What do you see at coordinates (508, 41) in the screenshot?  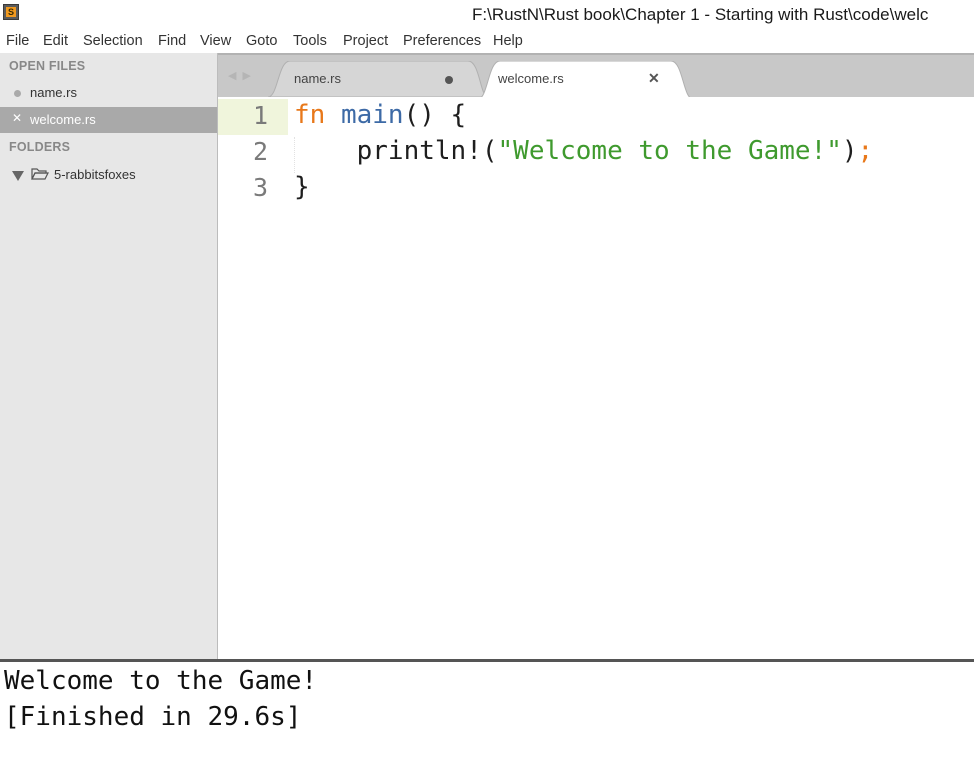 I see `menu-help: Help` at bounding box center [508, 41].